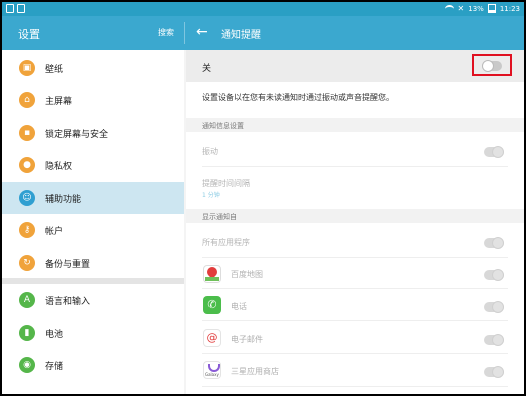 The image size is (526, 396). Describe the element at coordinates (184, 33) in the screenshot. I see `header-divider` at that location.